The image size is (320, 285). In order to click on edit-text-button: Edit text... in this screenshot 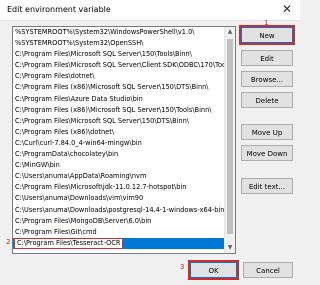, I will do `click(267, 186)`.